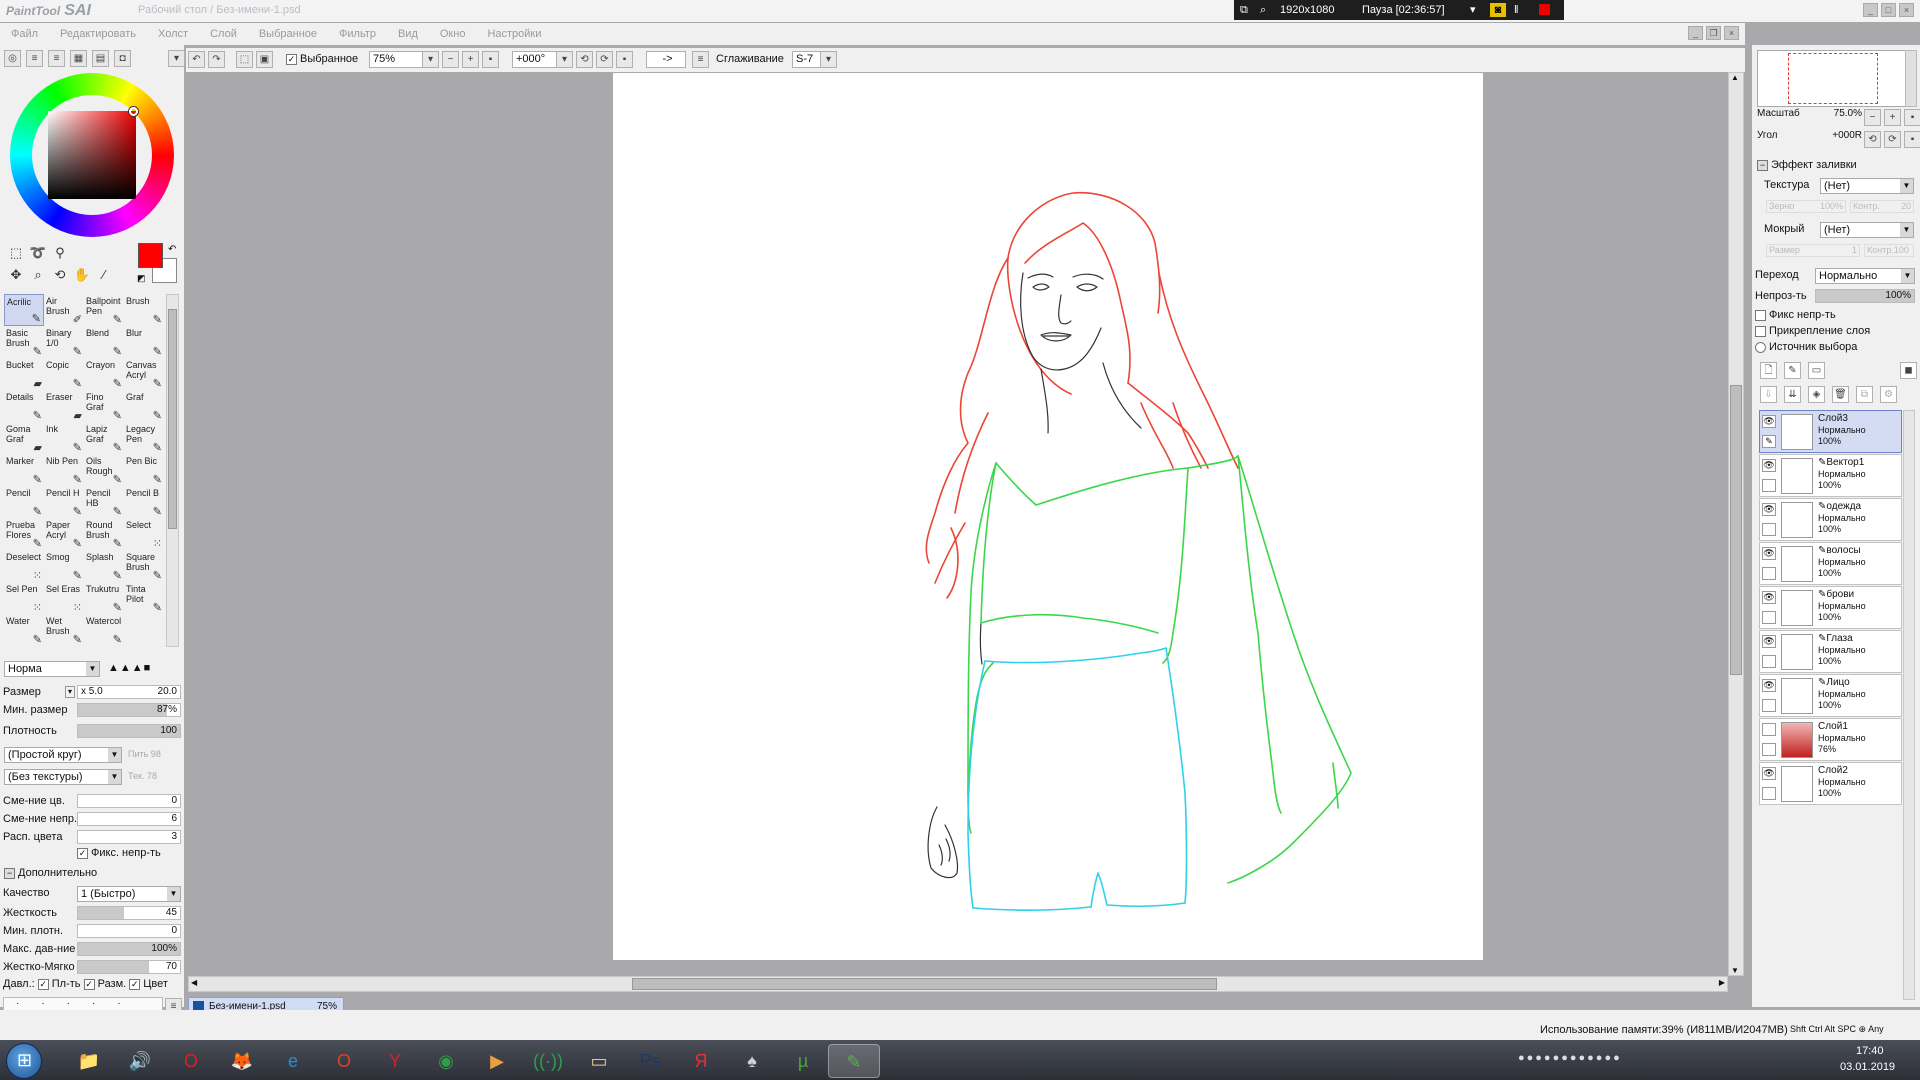 Image resolution: width=1920 pixels, height=1080 pixels. I want to click on brush-preset: Splash ✎, so click(104, 566).